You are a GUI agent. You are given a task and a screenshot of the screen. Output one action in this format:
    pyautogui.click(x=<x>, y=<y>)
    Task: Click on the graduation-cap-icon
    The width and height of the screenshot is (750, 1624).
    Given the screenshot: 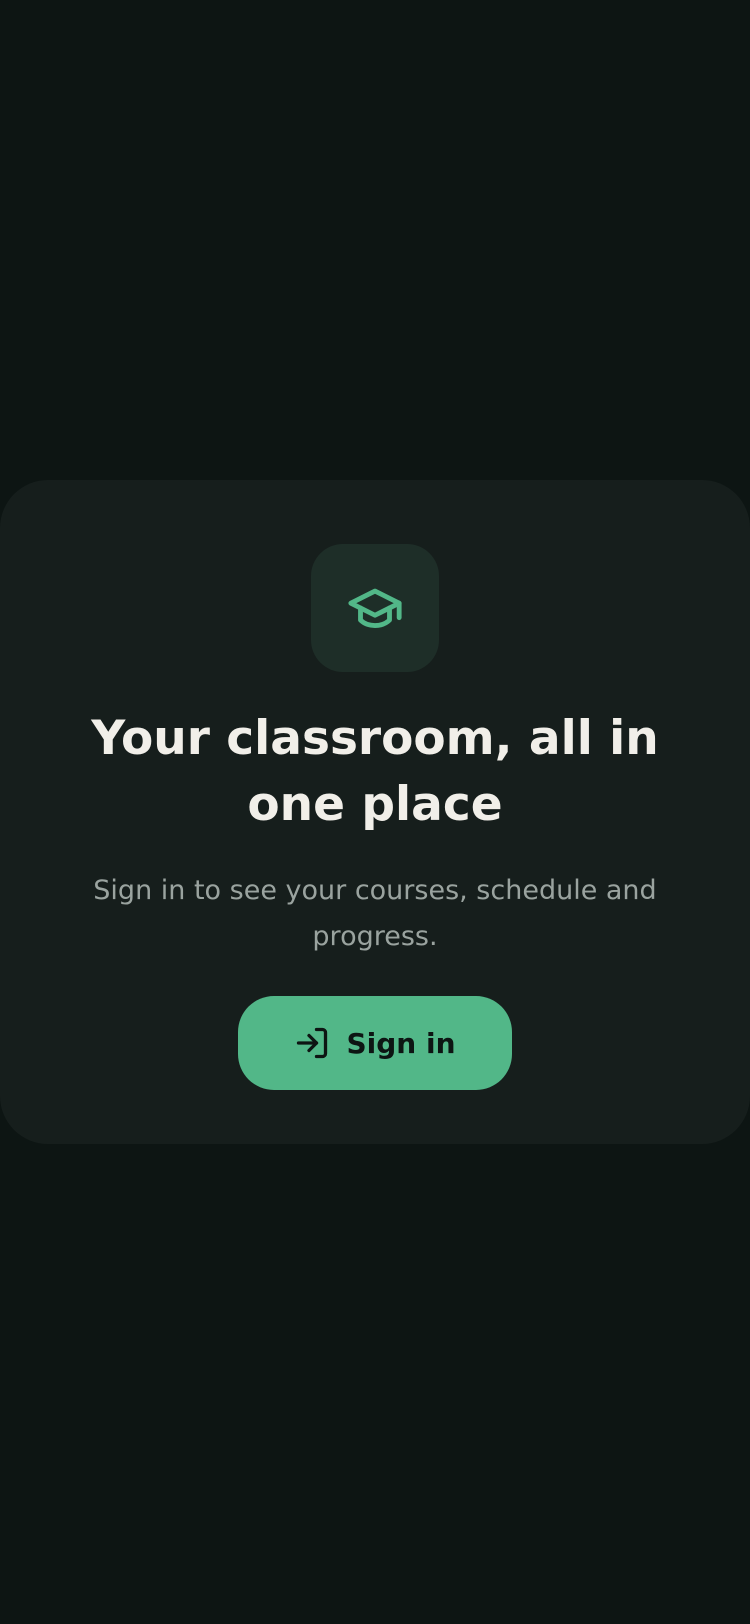 What is the action you would take?
    pyautogui.click(x=375, y=608)
    